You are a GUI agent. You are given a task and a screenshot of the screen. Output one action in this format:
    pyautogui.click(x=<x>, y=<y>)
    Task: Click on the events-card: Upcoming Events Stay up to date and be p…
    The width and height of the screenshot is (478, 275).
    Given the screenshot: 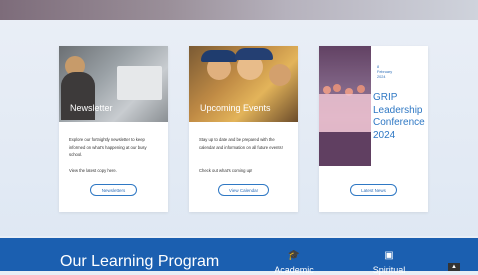 What is the action you would take?
    pyautogui.click(x=243, y=129)
    